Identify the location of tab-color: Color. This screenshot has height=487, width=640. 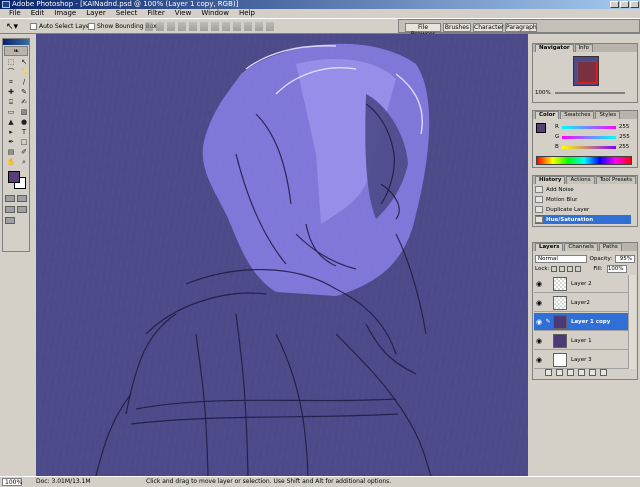
(547, 115).